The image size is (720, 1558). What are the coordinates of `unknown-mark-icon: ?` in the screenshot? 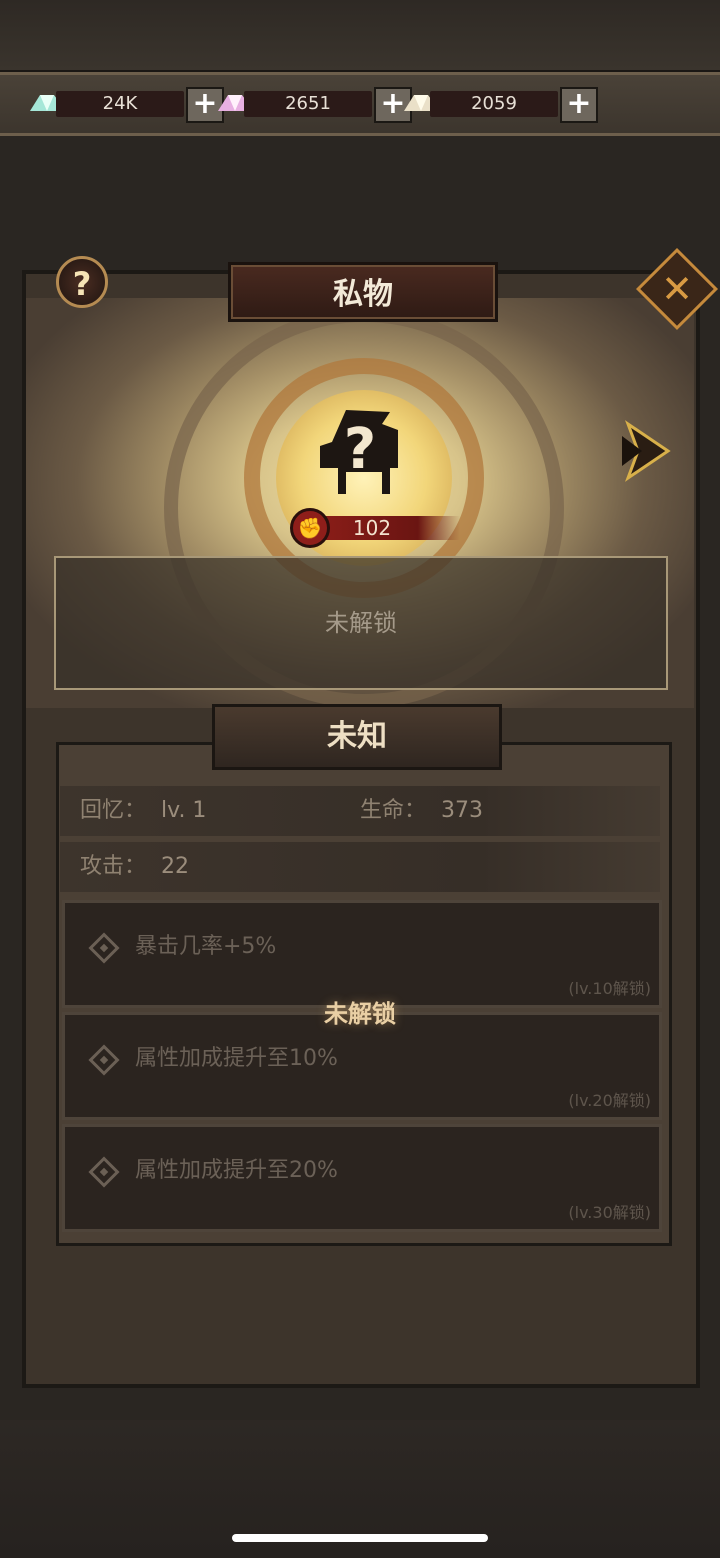 It's located at (360, 449).